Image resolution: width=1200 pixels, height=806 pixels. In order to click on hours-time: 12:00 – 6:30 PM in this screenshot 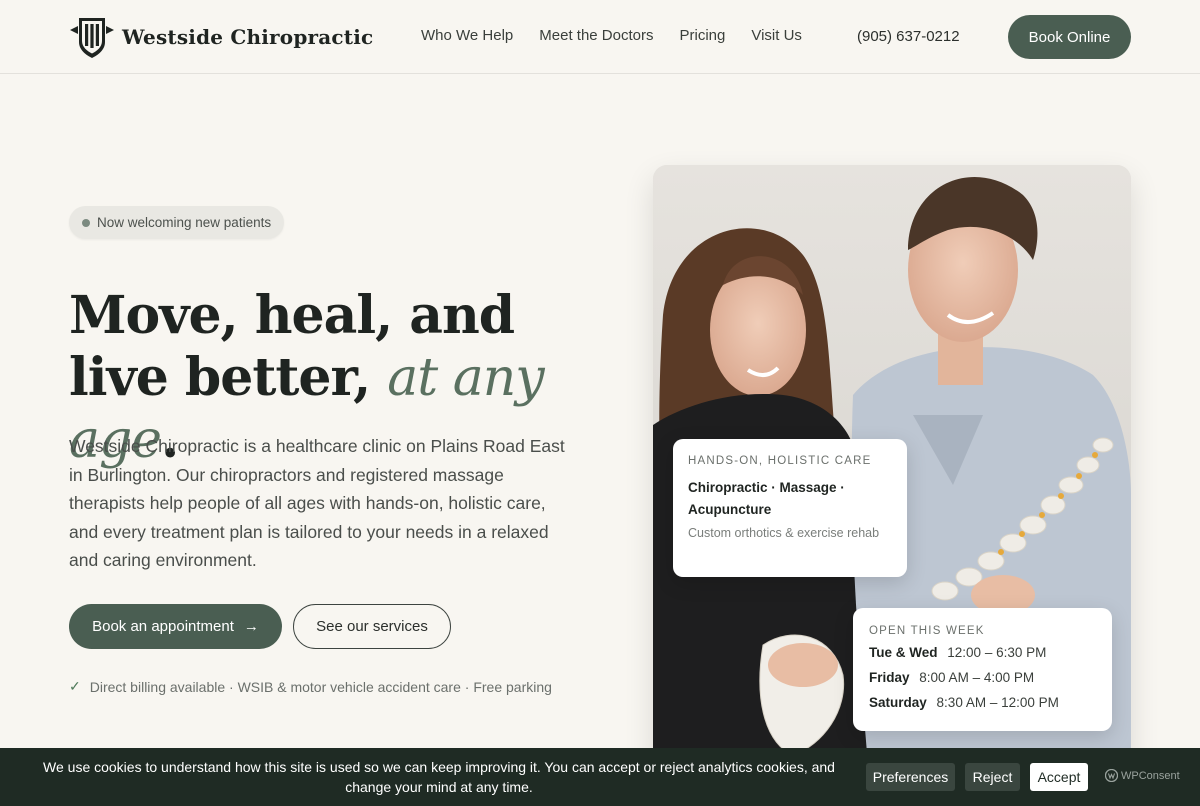, I will do `click(997, 652)`.